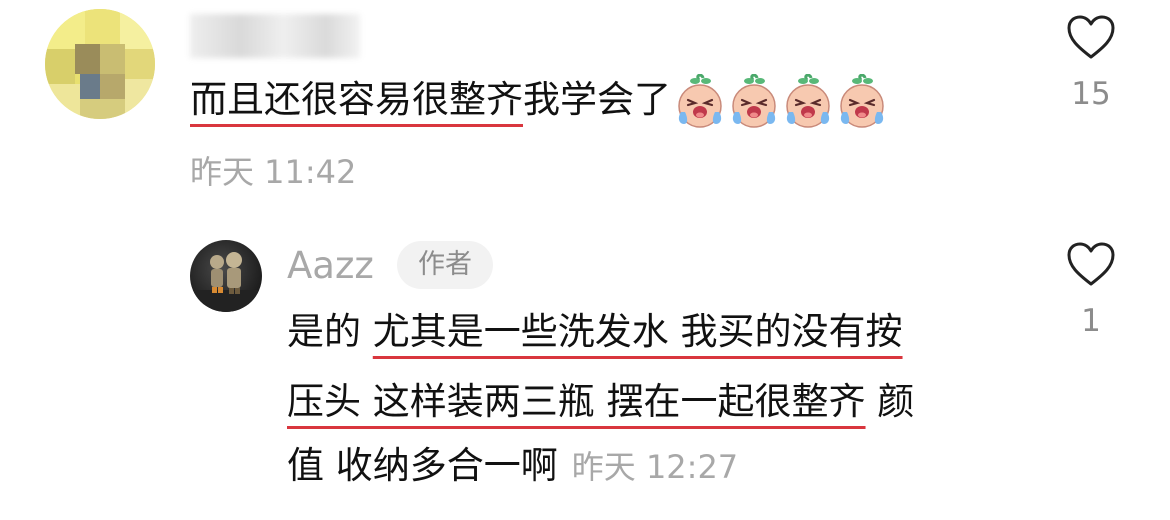  Describe the element at coordinates (655, 467) in the screenshot. I see `reply-timestamp: 昨天 12:27` at that location.